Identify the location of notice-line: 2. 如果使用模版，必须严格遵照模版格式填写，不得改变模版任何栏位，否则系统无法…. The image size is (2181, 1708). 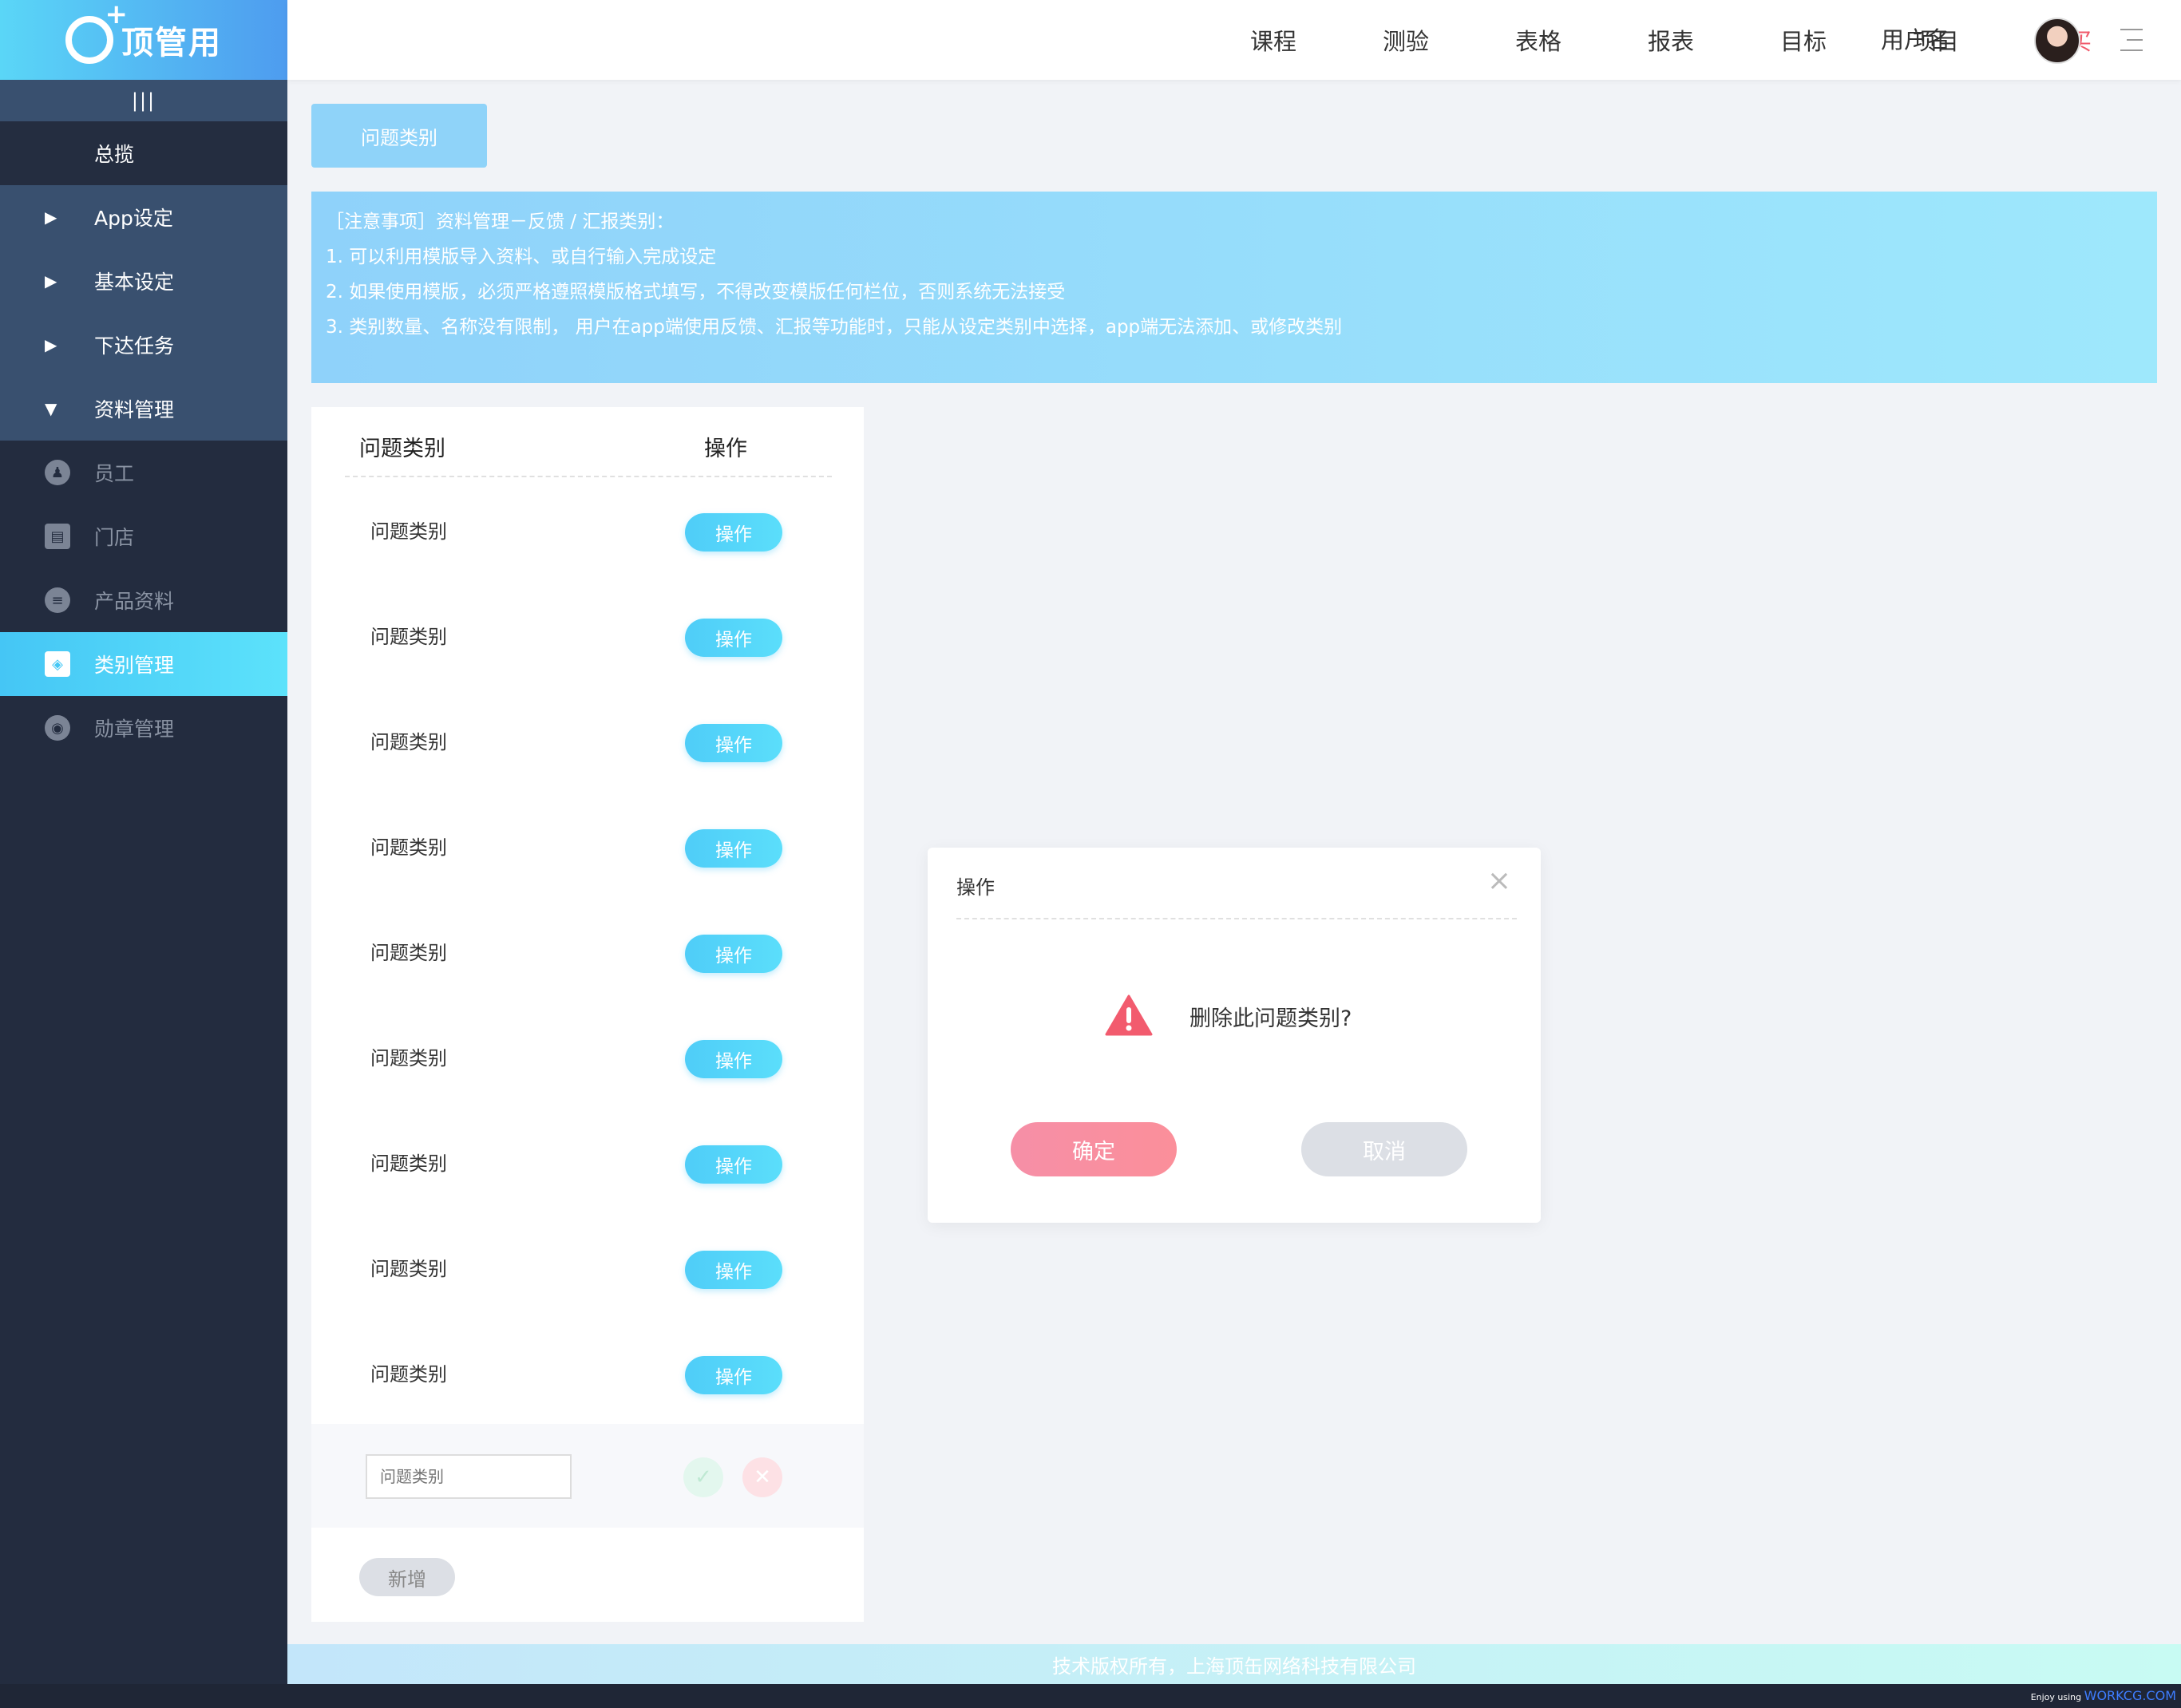
(696, 292).